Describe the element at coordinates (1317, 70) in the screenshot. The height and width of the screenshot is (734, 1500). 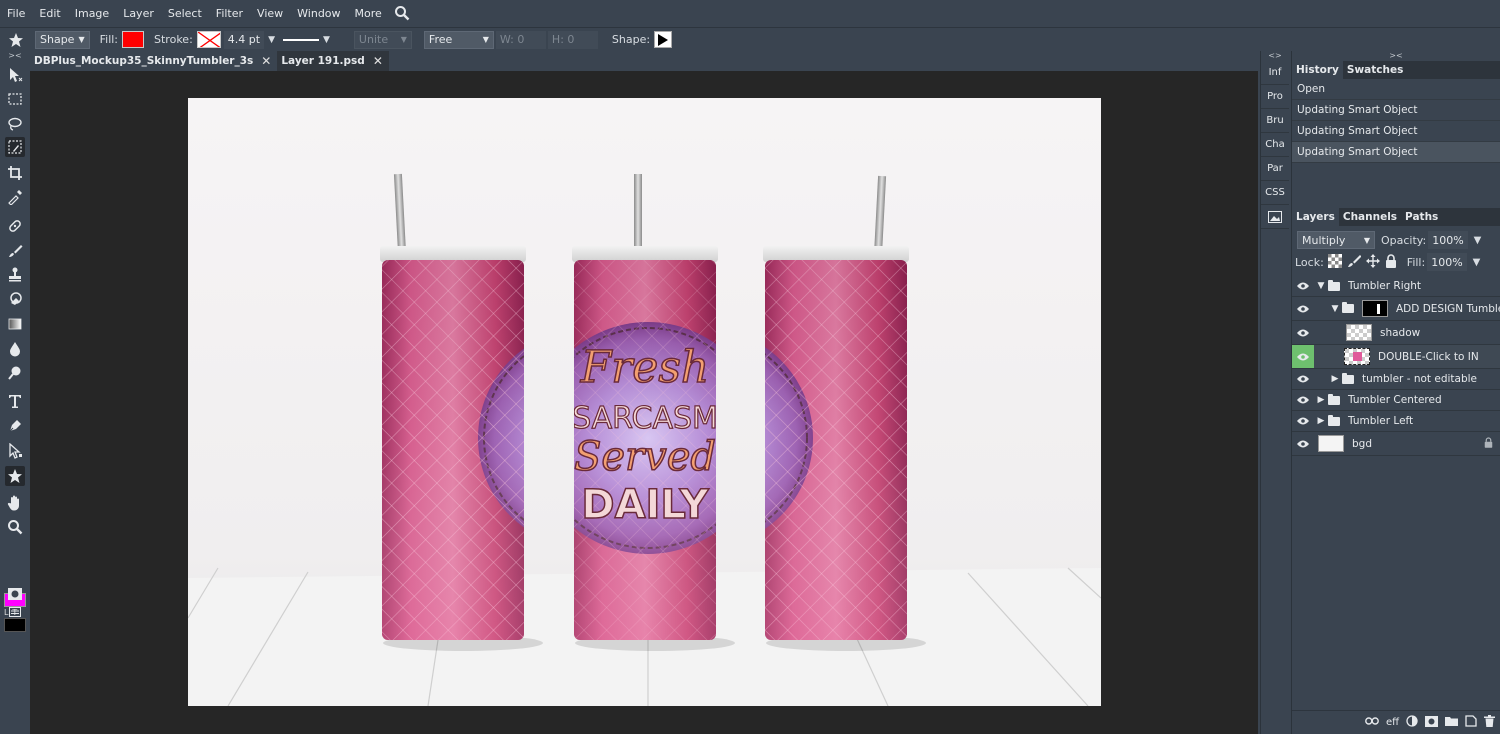
I see `tab-history: History` at that location.